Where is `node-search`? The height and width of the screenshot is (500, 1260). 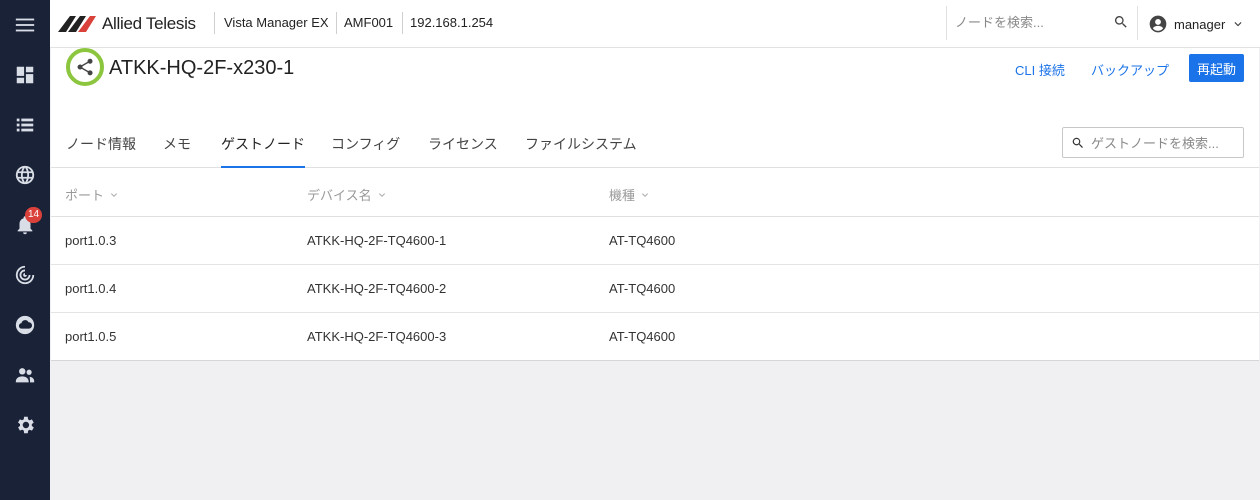 node-search is located at coordinates (1042, 23).